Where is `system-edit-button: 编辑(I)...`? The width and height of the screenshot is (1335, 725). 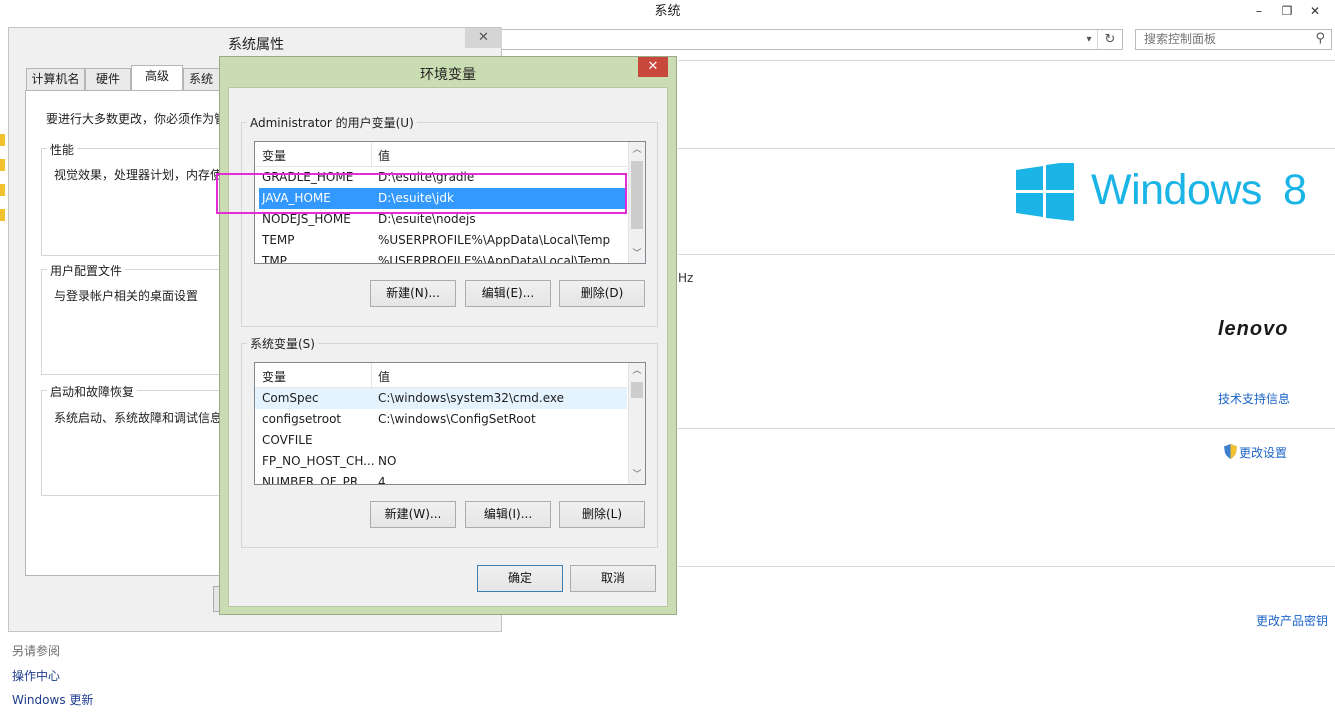
system-edit-button: 编辑(I)... is located at coordinates (508, 514).